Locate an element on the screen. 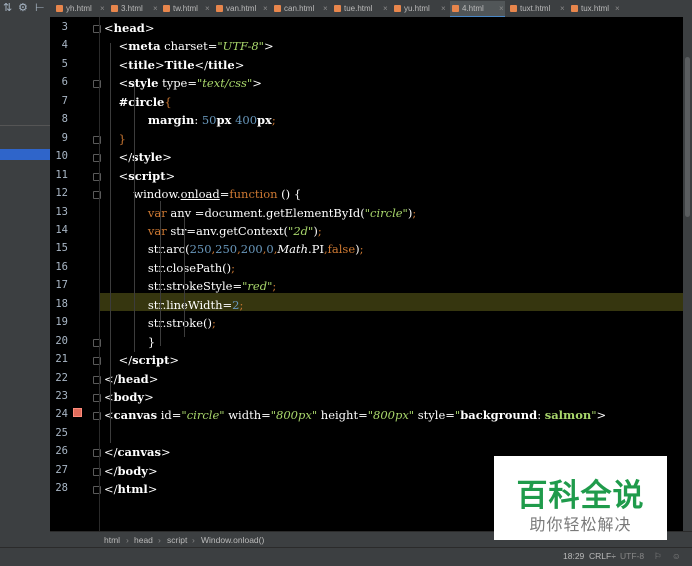  watermark-title: 百科全说 is located at coordinates (580, 496).